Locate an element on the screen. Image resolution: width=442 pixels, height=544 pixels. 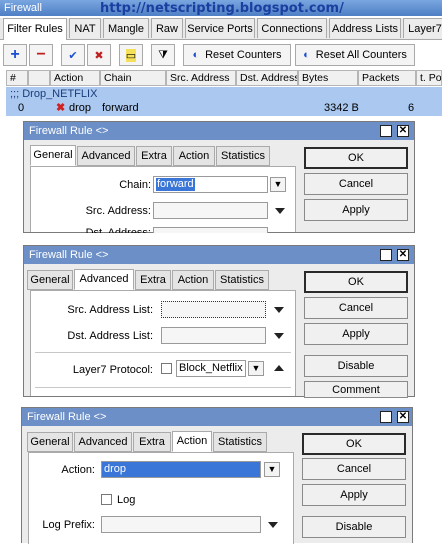
plus-icon: + is located at coordinates (15, 54).